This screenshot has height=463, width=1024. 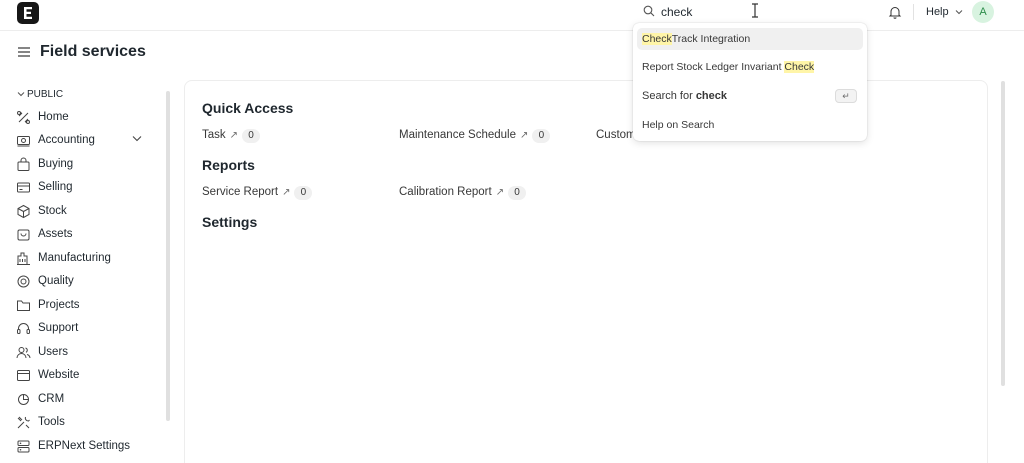 I want to click on help-dropdown: Help, so click(x=944, y=12).